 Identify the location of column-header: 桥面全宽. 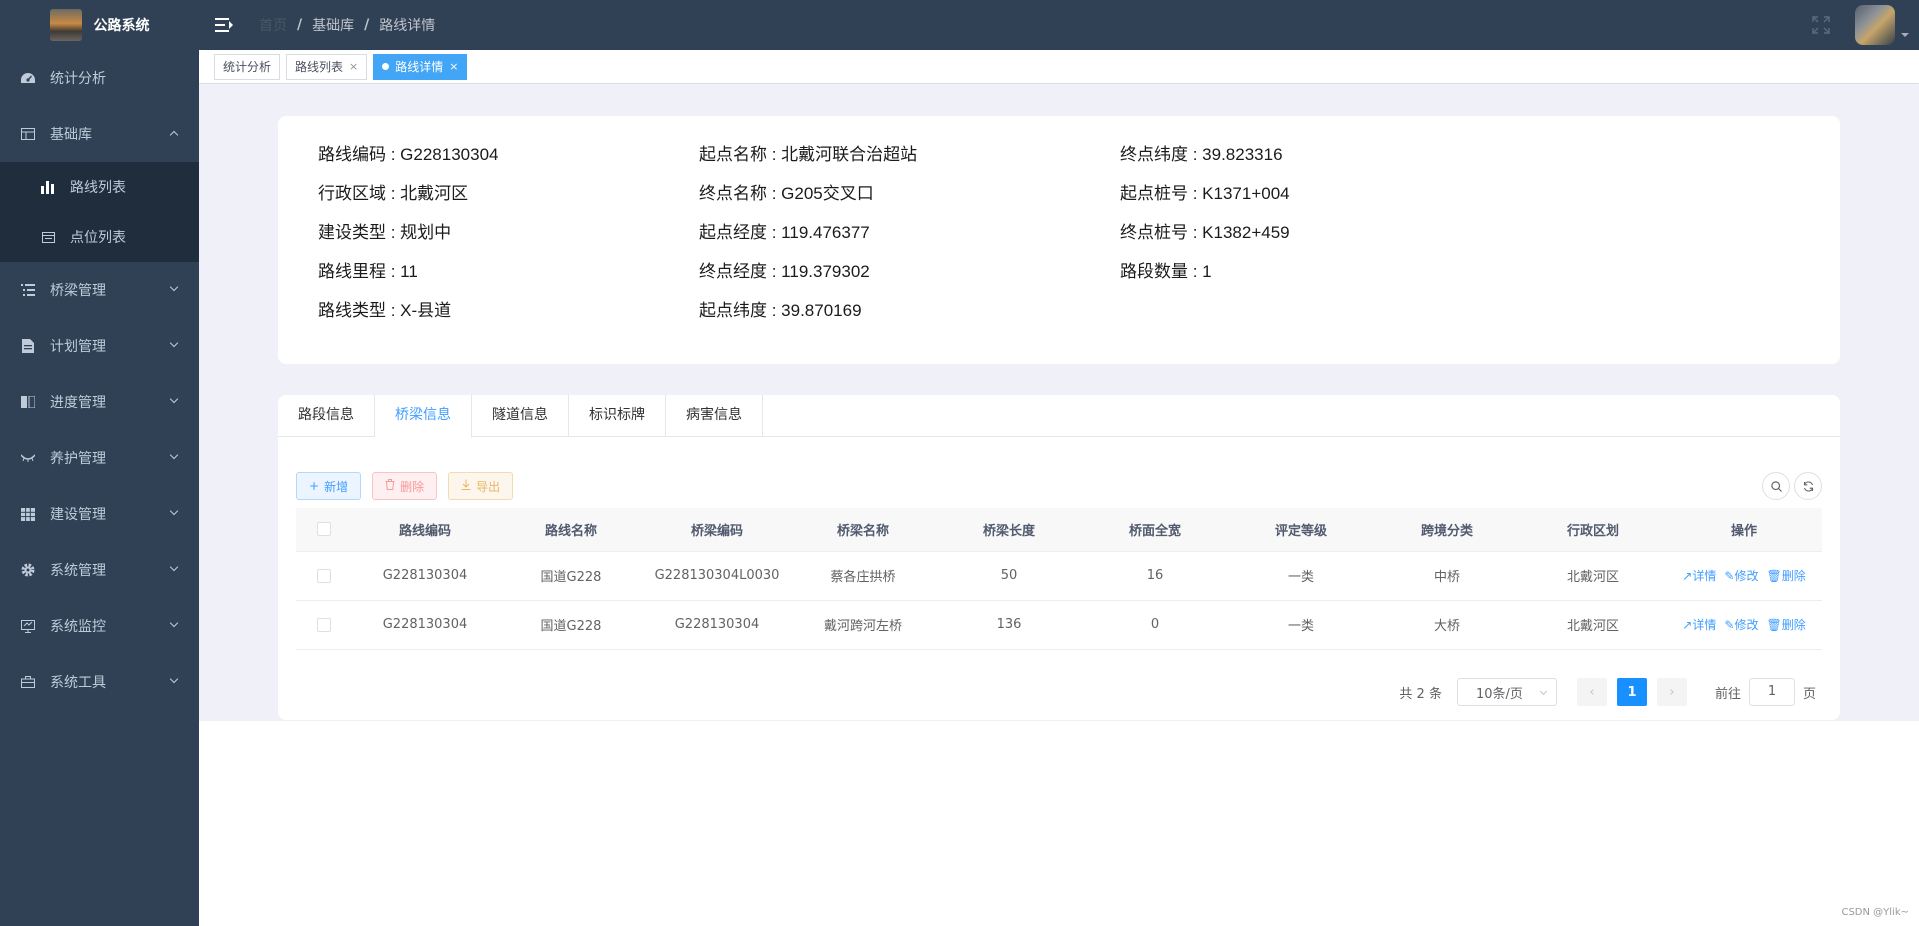
(1155, 530).